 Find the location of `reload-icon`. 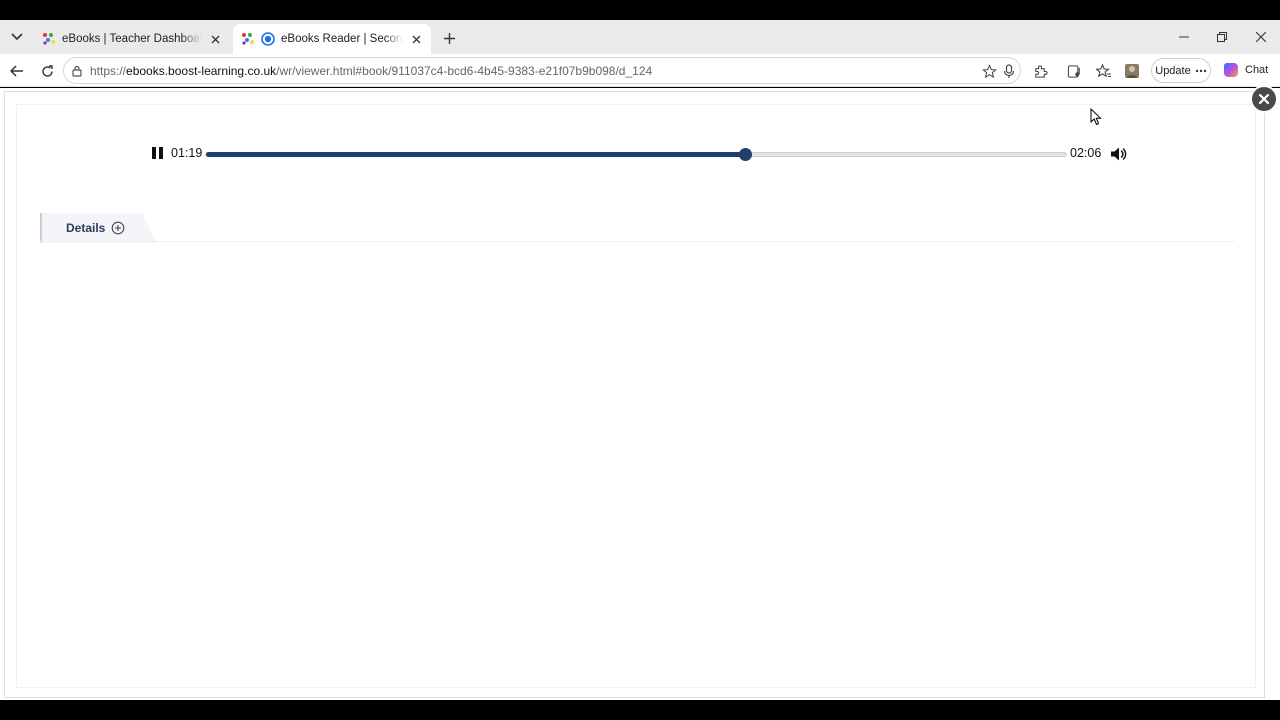

reload-icon is located at coordinates (47, 70).